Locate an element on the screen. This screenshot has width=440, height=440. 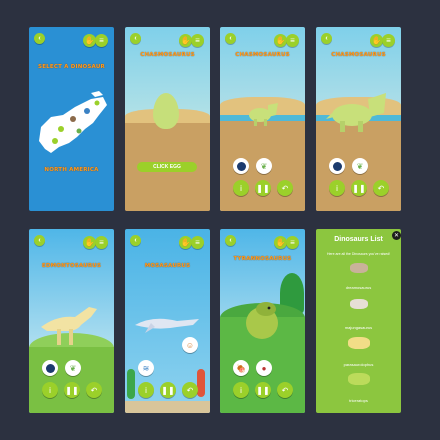
chasmosaurus-small-screen: ‹ ✋ ≡ CHASMOSAURUS ❦ i ❚❚ ↶ is located at coordinates (262, 119).